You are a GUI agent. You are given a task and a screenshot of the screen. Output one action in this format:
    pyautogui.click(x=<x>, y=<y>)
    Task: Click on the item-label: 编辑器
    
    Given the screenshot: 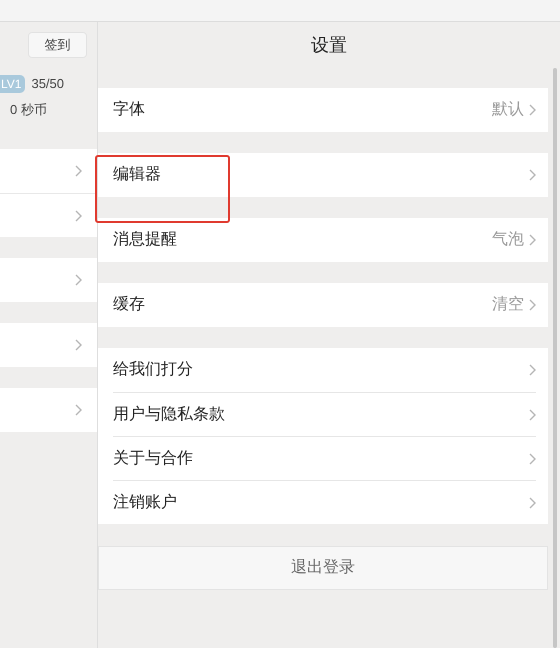 What is the action you would take?
    pyautogui.click(x=137, y=174)
    